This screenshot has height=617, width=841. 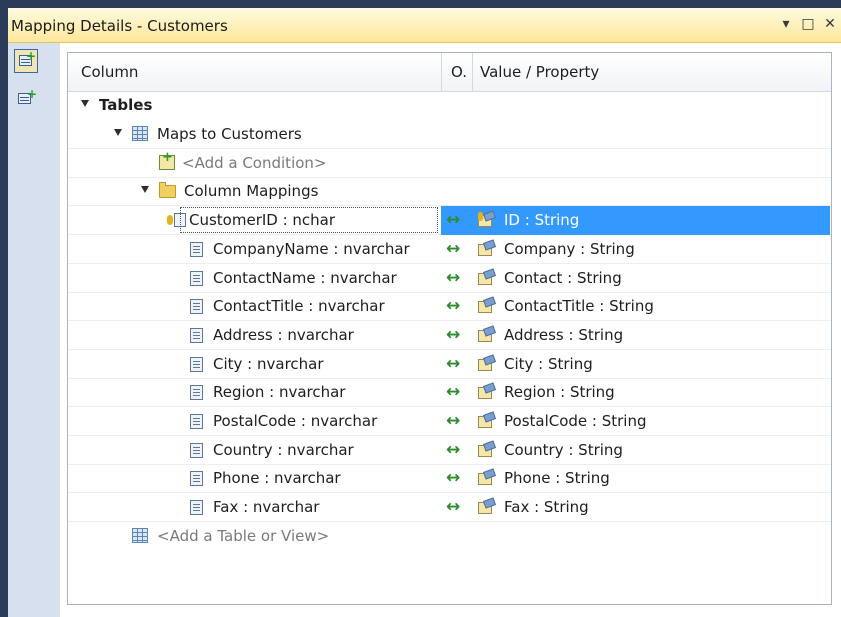 I want to click on maximize-icon: □, so click(x=808, y=24).